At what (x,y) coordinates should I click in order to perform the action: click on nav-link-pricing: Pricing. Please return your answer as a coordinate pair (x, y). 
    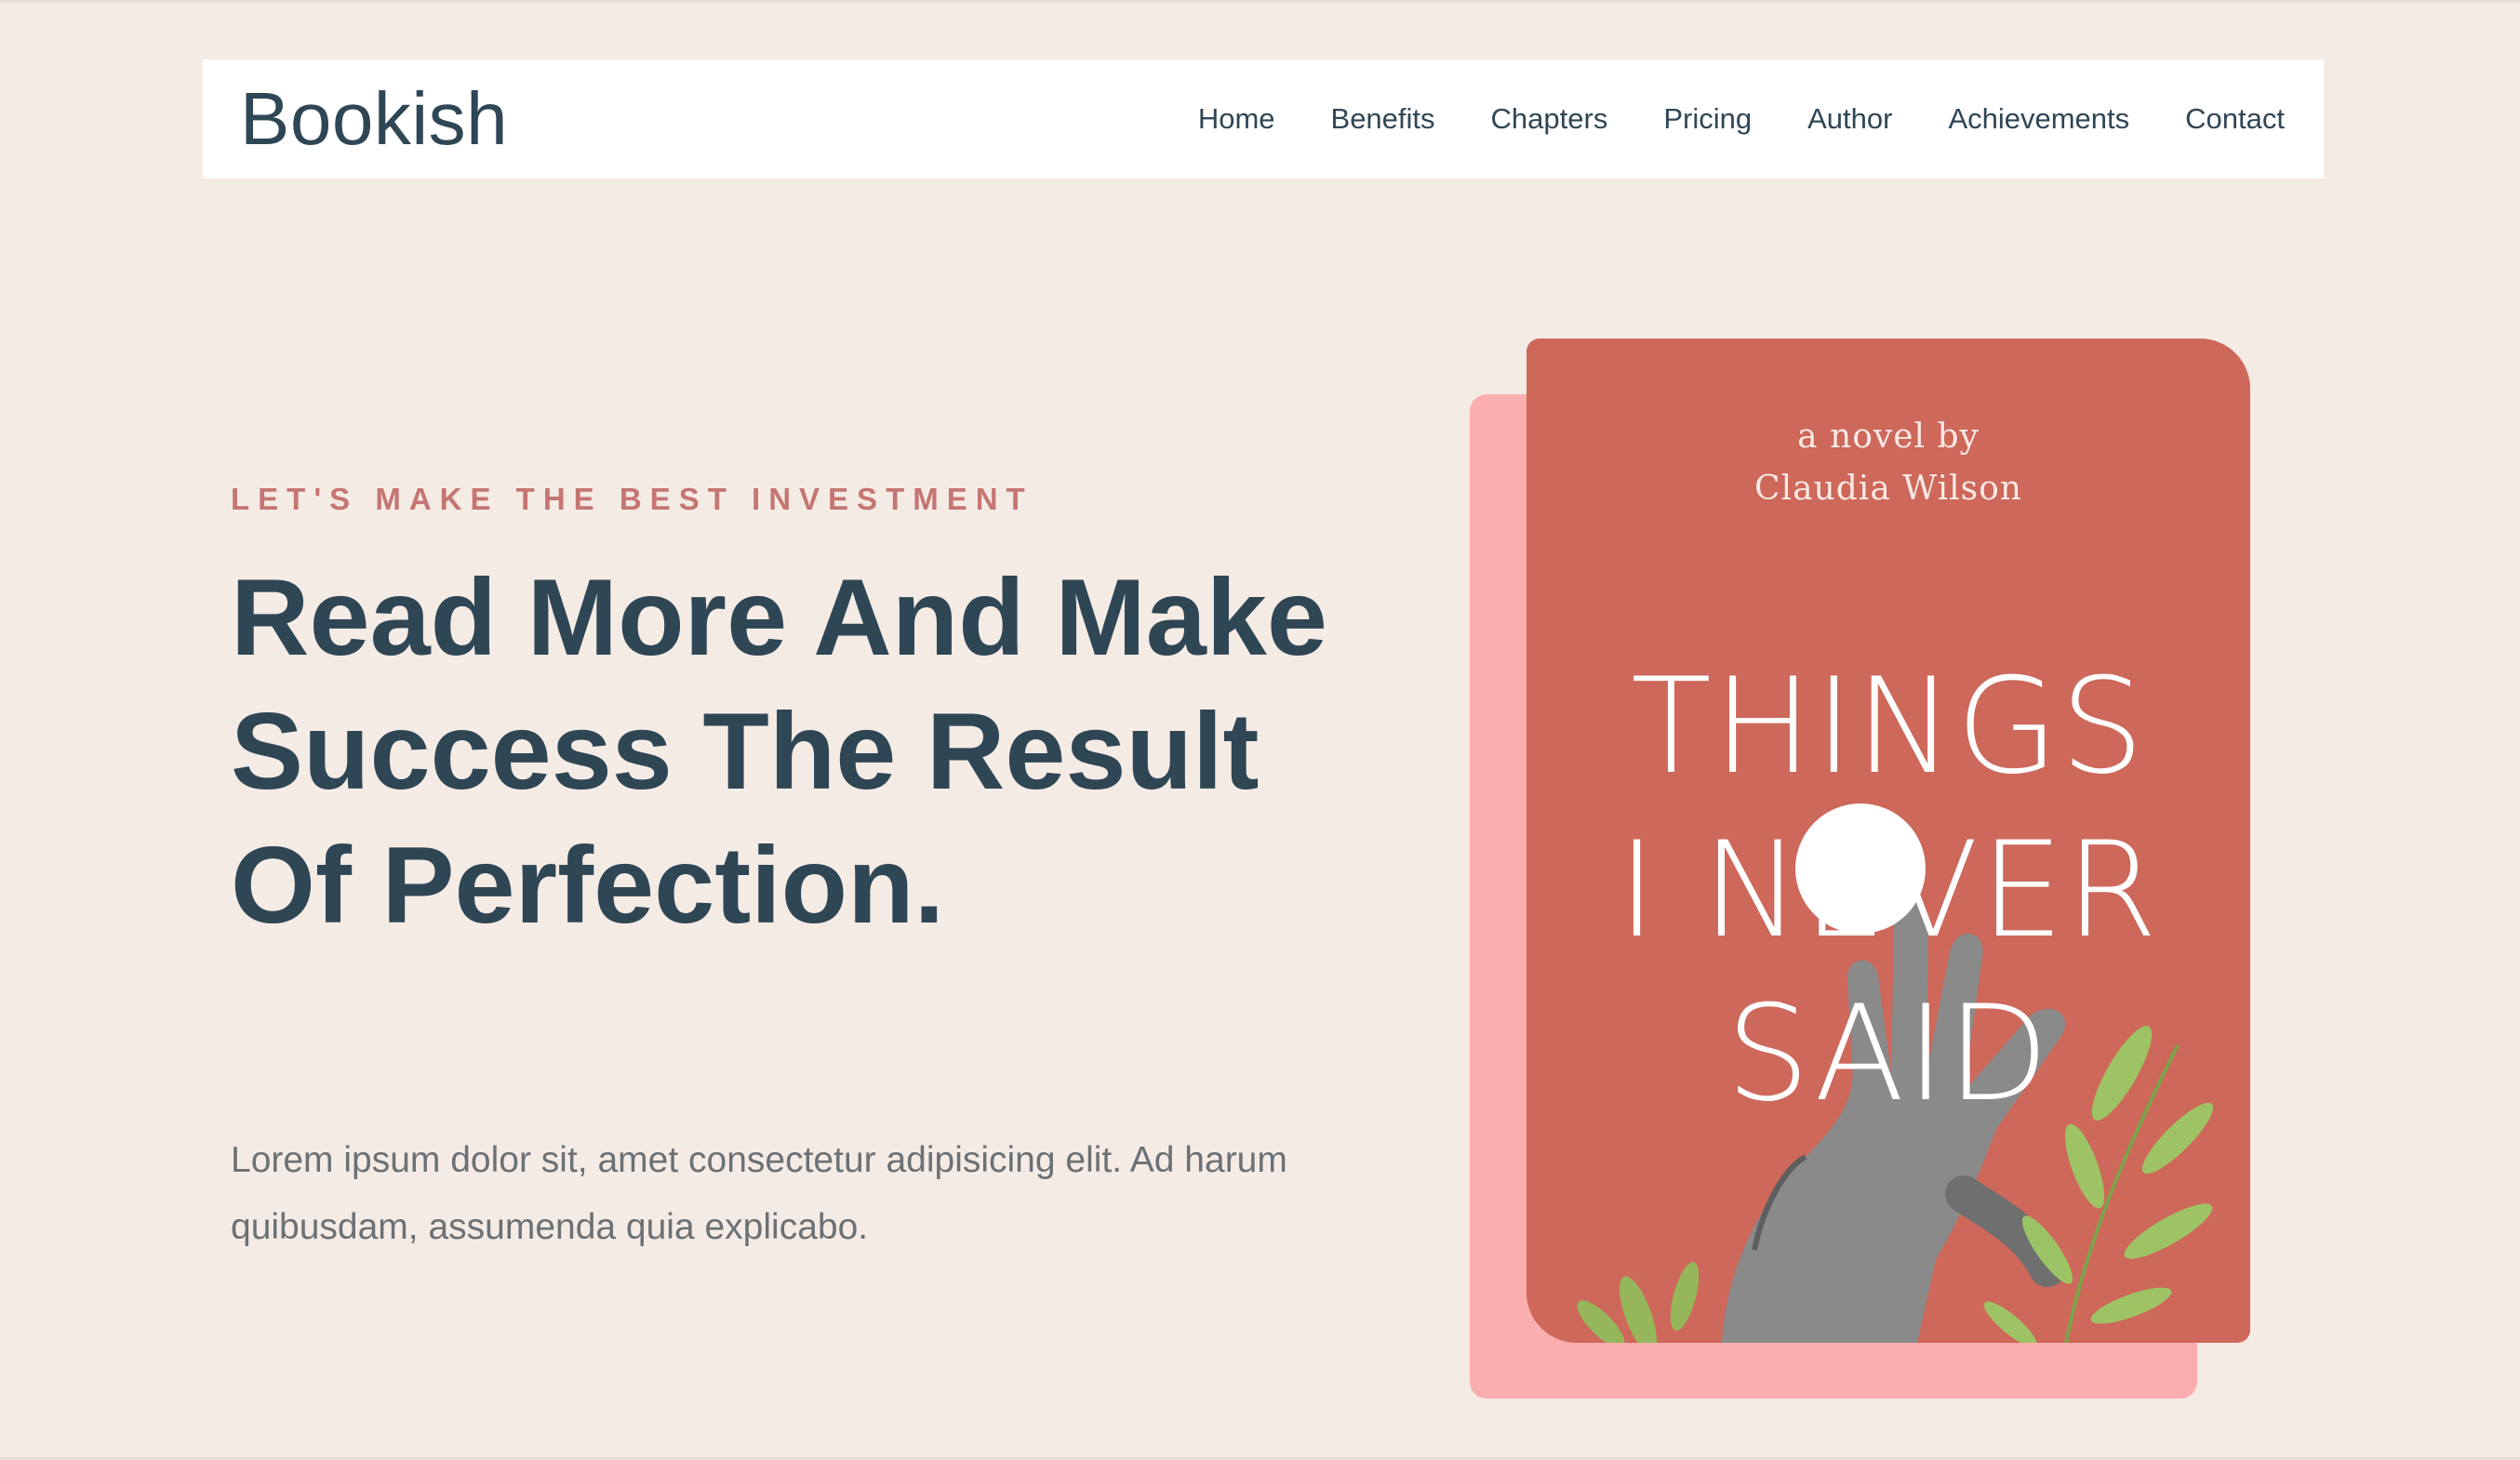
    Looking at the image, I should click on (1707, 119).